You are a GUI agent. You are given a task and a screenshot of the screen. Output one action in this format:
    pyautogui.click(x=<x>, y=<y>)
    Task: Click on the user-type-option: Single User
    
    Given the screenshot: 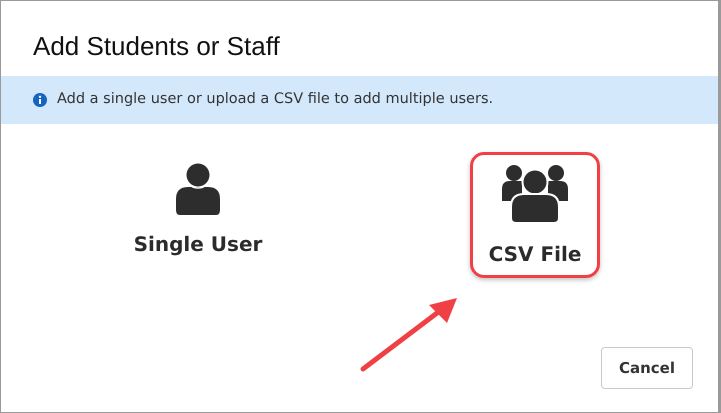 What is the action you would take?
    pyautogui.click(x=198, y=215)
    